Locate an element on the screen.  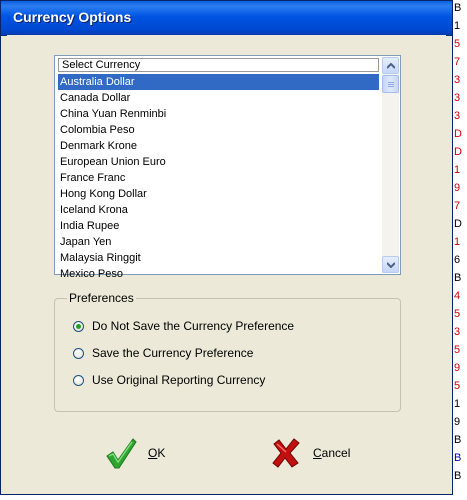
chevron-up-icon is located at coordinates (391, 66).